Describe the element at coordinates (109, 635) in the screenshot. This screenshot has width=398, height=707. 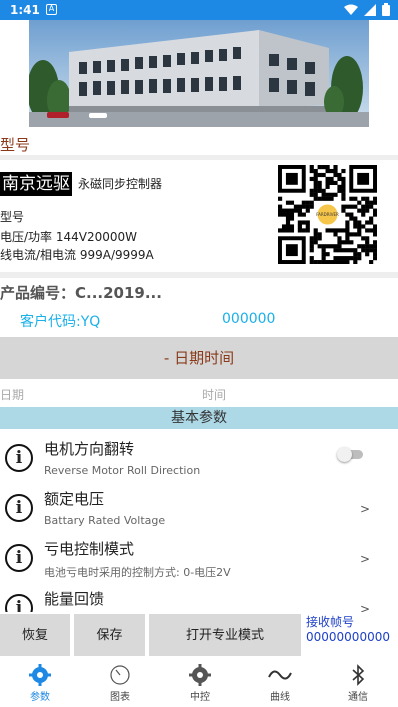
I see `save-button: 保存` at that location.